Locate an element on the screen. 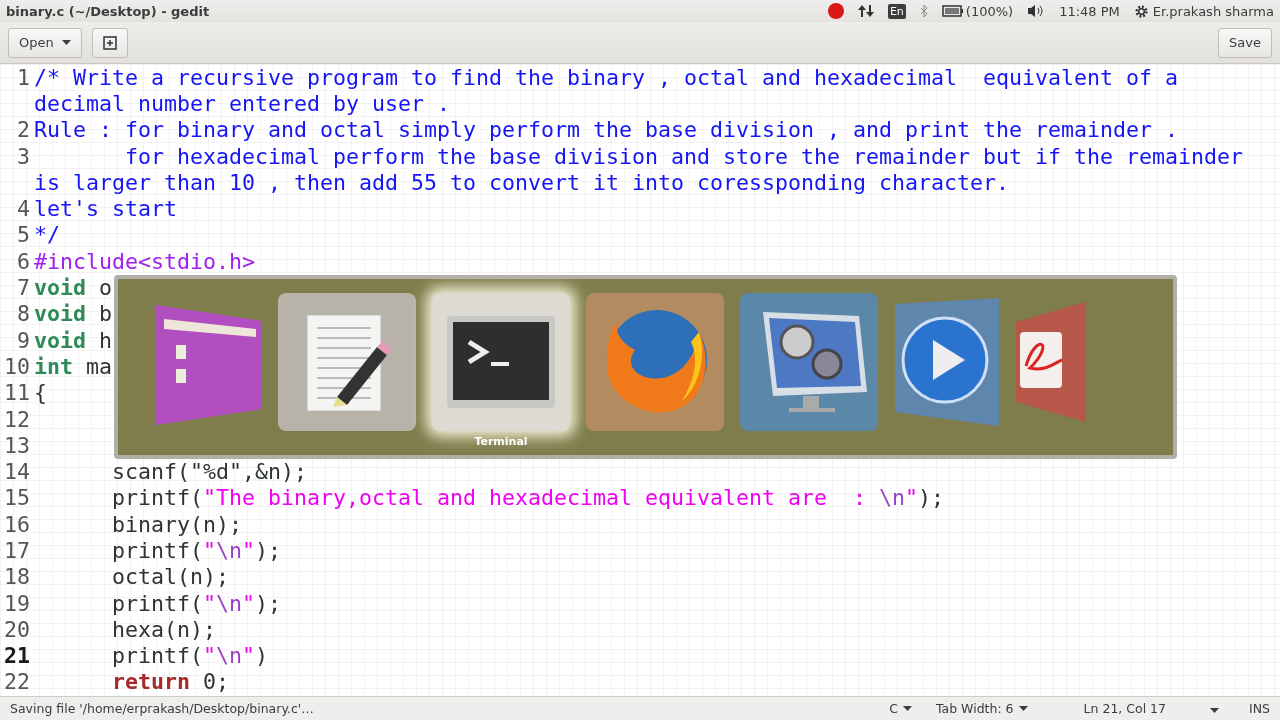 The width and height of the screenshot is (1280, 720). document-icon is located at coordinates (1051, 362).